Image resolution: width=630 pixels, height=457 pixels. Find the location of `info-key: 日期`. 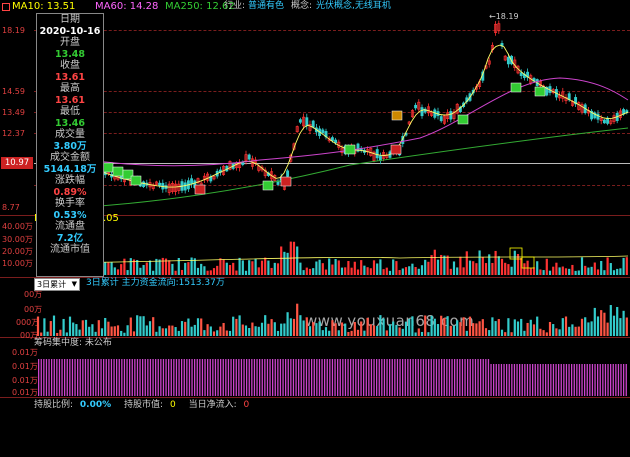

info-key: 日期 is located at coordinates (70, 19).